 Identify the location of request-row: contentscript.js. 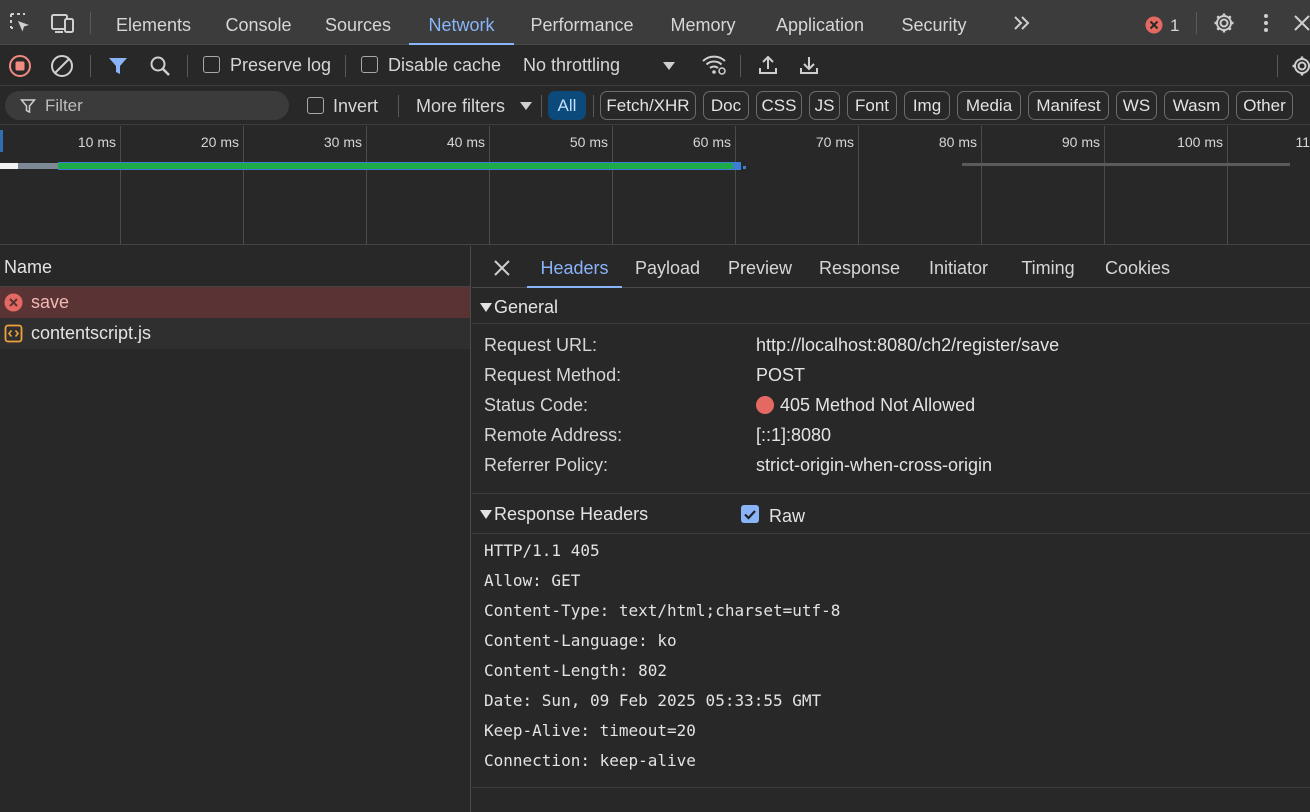
(235, 333).